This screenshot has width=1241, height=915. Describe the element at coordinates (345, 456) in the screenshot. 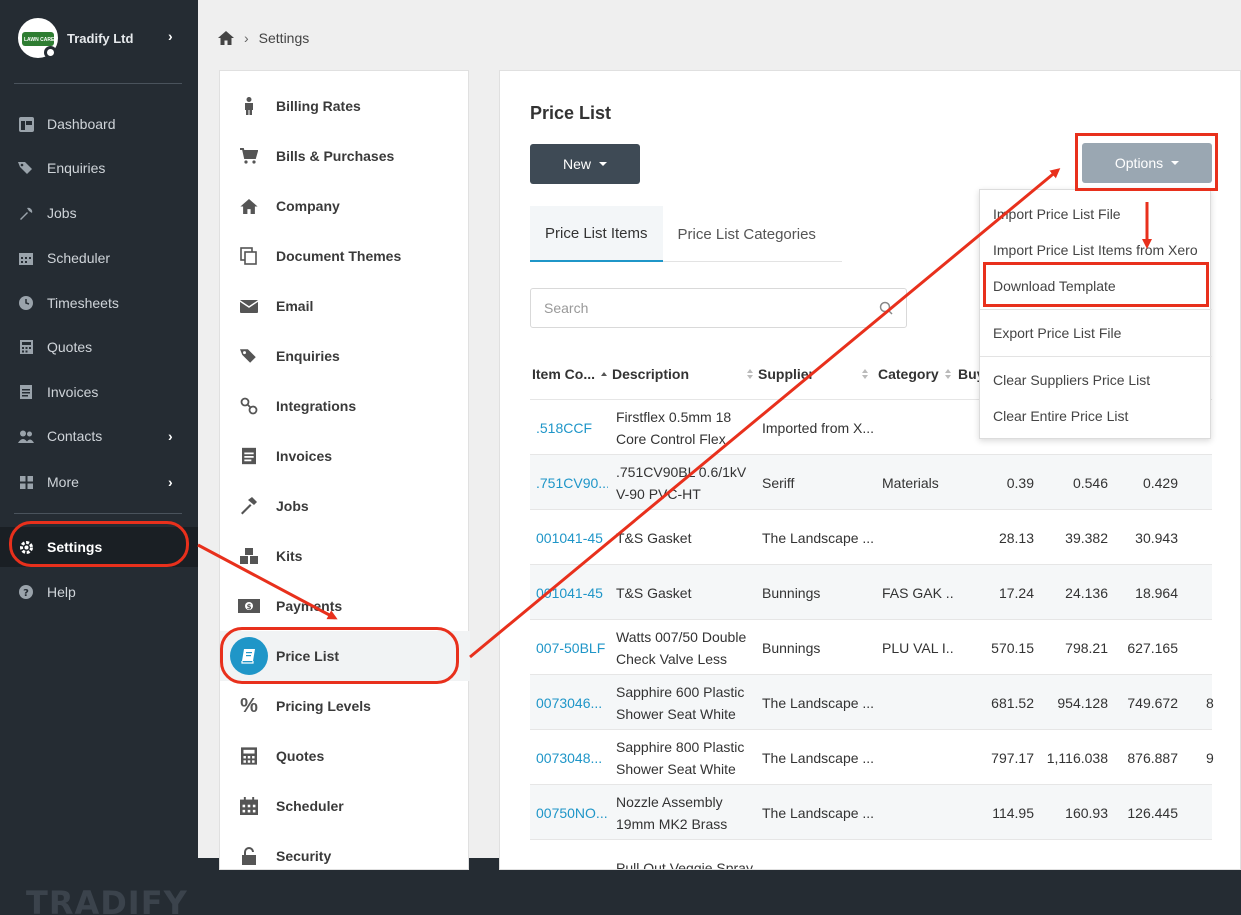

I see `settings-item-invoices: Invoices` at that location.